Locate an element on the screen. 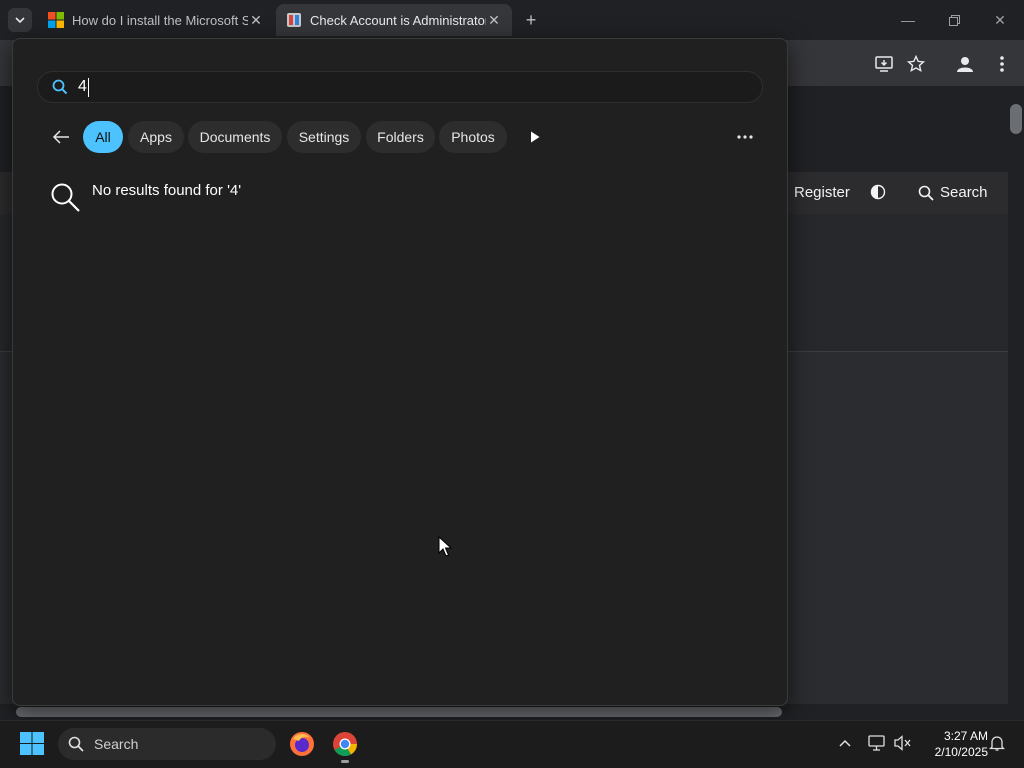 This screenshot has width=1024, height=768. browser-tab: How do I install the Microsoft S ✕ is located at coordinates (156, 20).